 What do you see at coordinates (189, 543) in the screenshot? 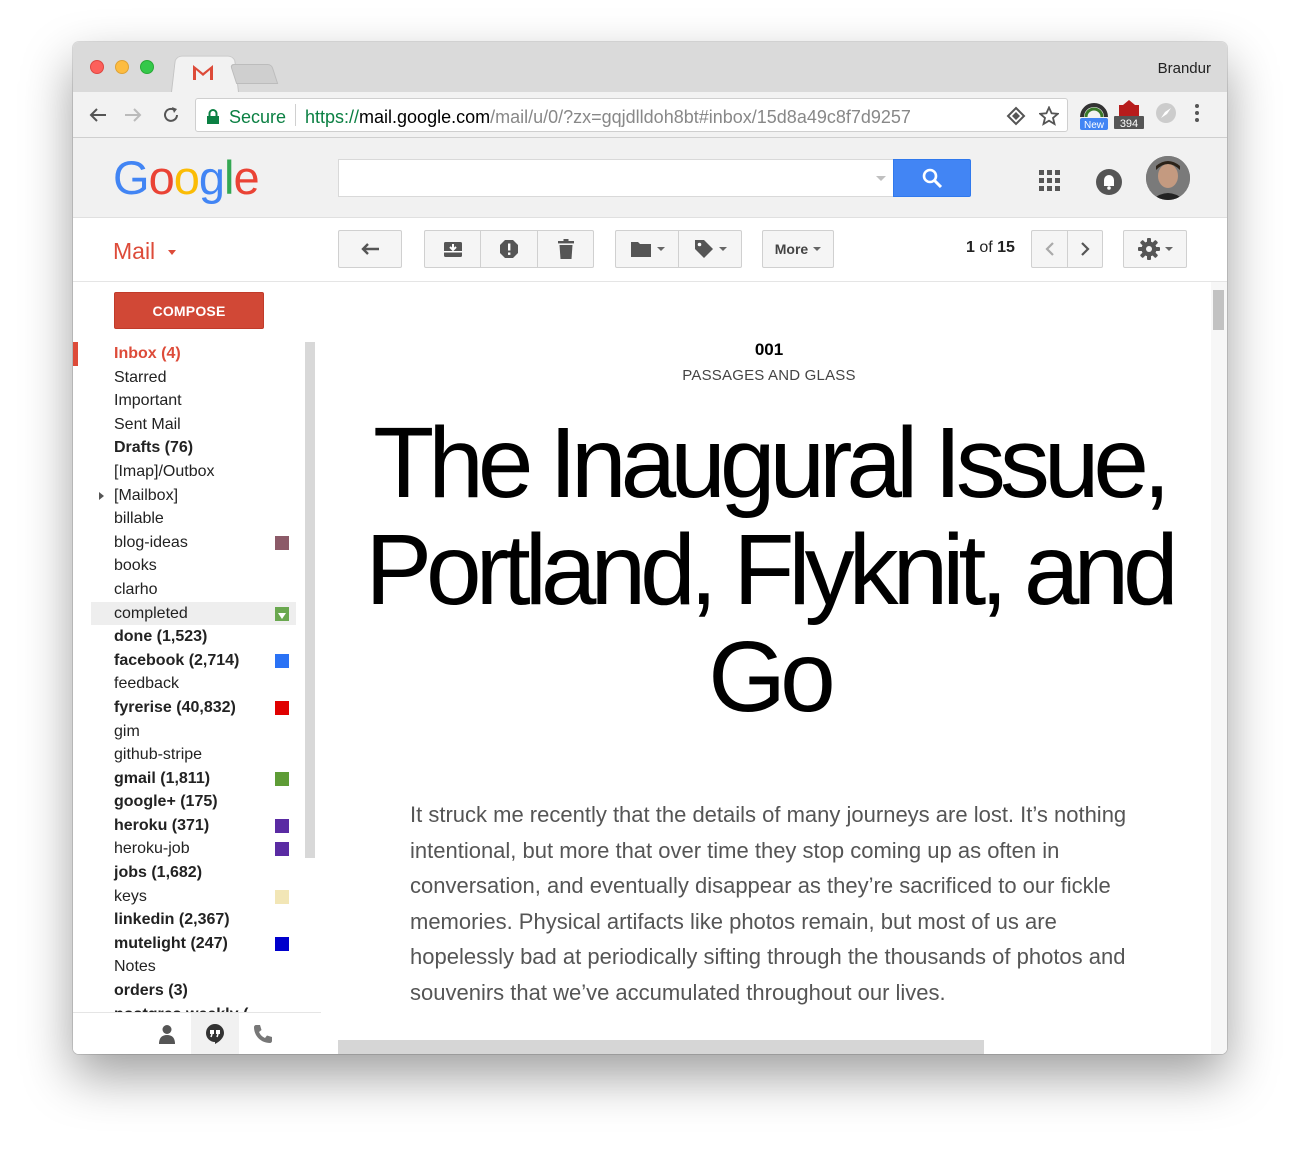
I see `sidebar-label-item: blog-ideas` at bounding box center [189, 543].